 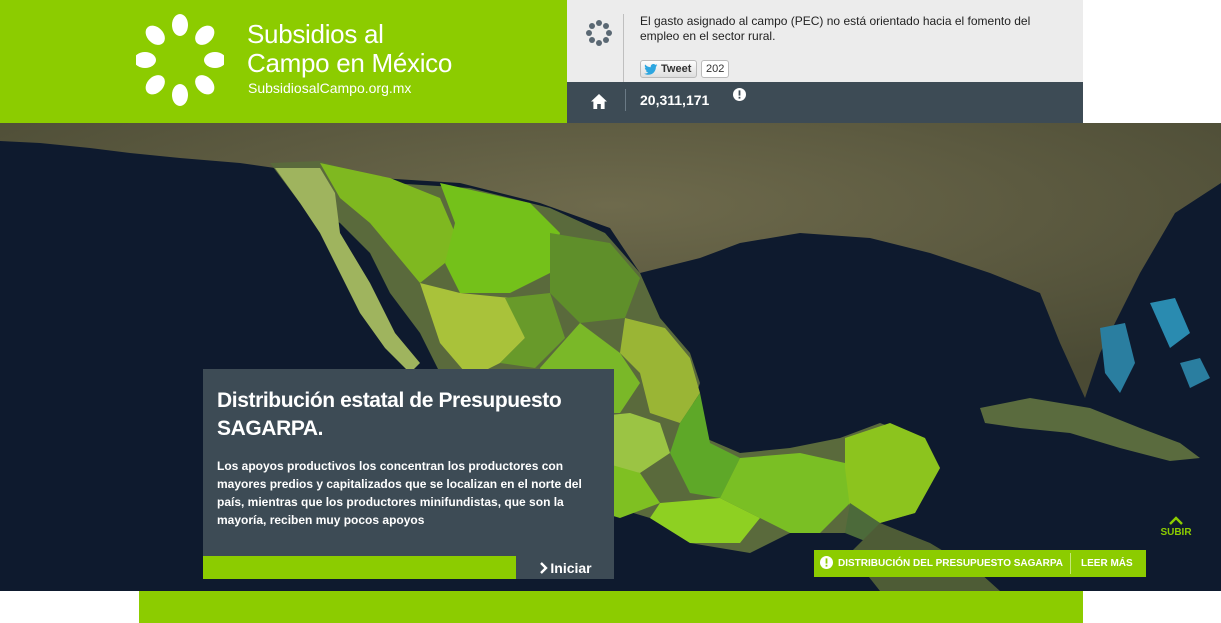 I want to click on start-label: Iniciar, so click(x=571, y=567).